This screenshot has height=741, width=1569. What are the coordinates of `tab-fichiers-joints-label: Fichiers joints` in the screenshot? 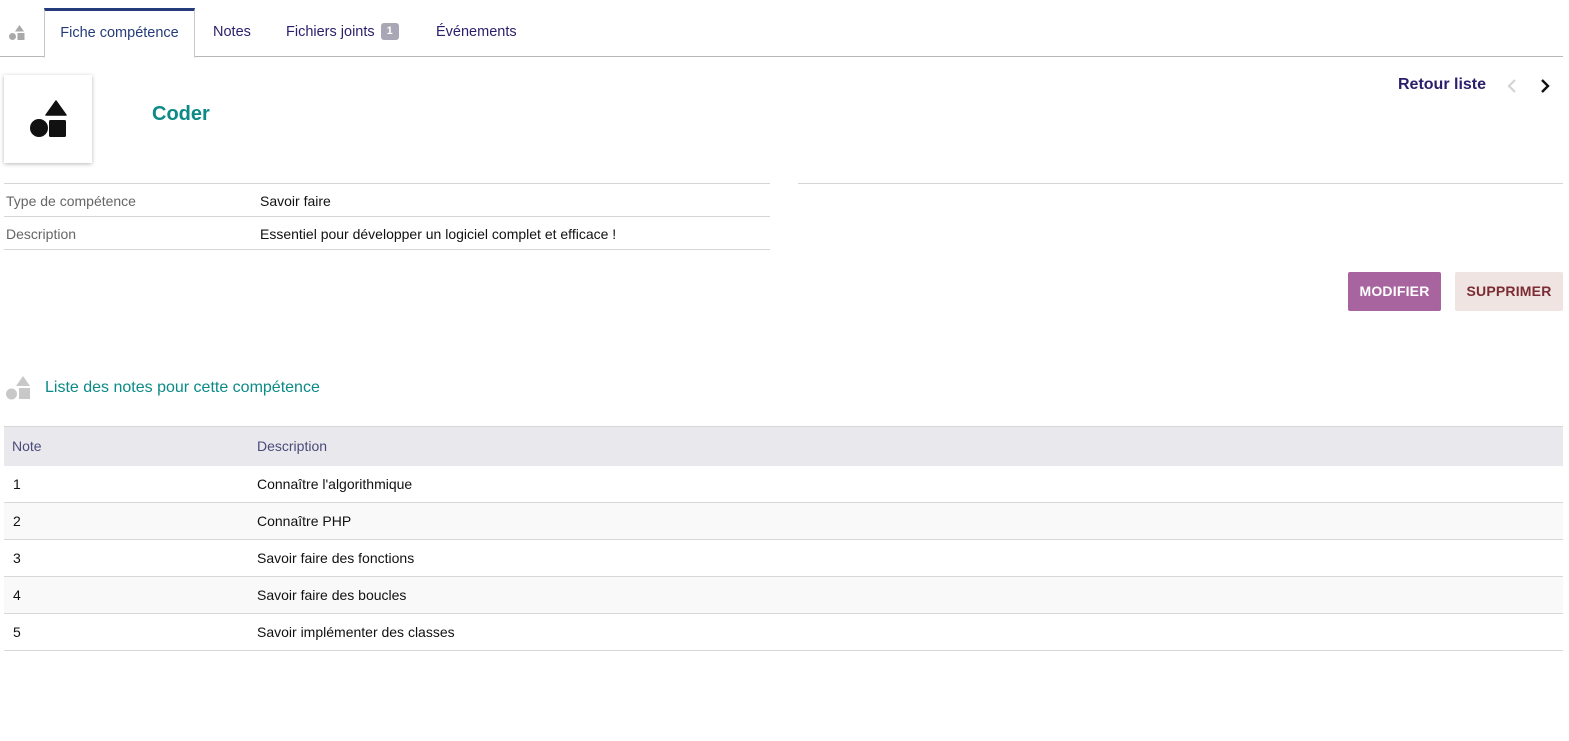 It's located at (330, 32).